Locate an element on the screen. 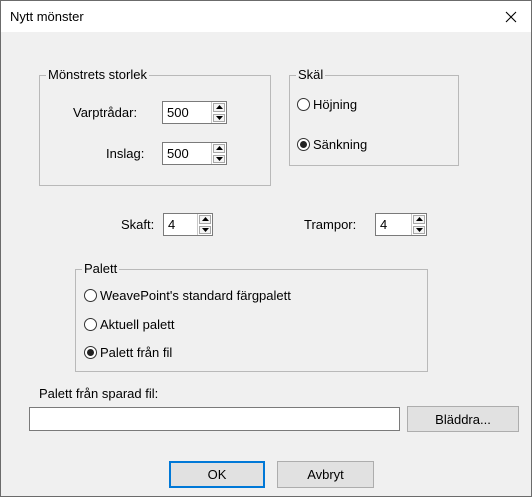  ok-button: OK is located at coordinates (217, 474).